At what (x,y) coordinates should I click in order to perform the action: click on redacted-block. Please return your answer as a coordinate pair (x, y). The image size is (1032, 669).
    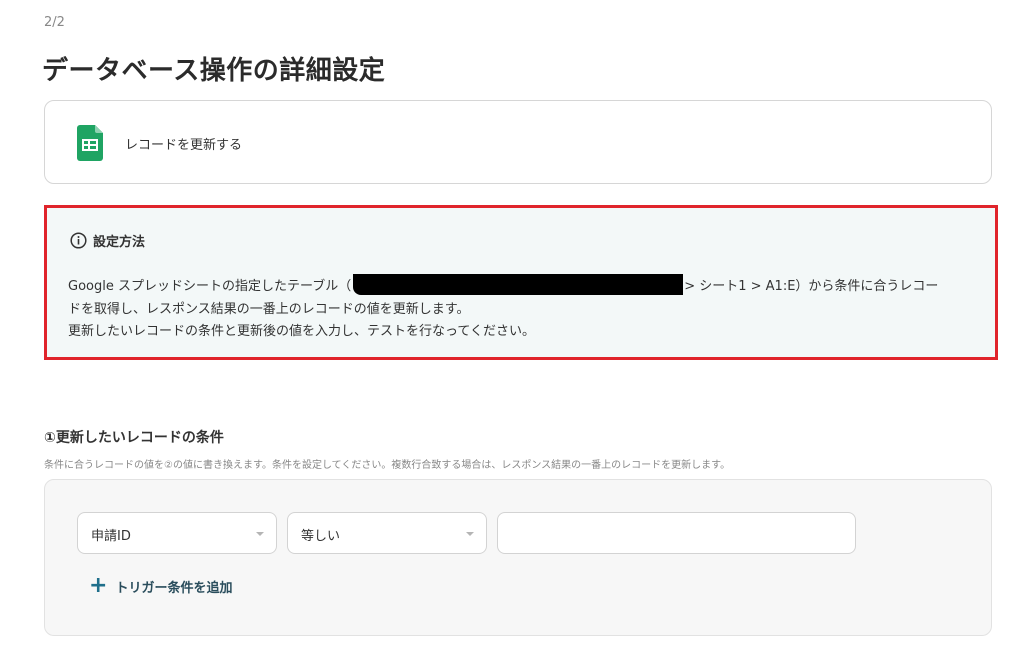
    Looking at the image, I should click on (518, 284).